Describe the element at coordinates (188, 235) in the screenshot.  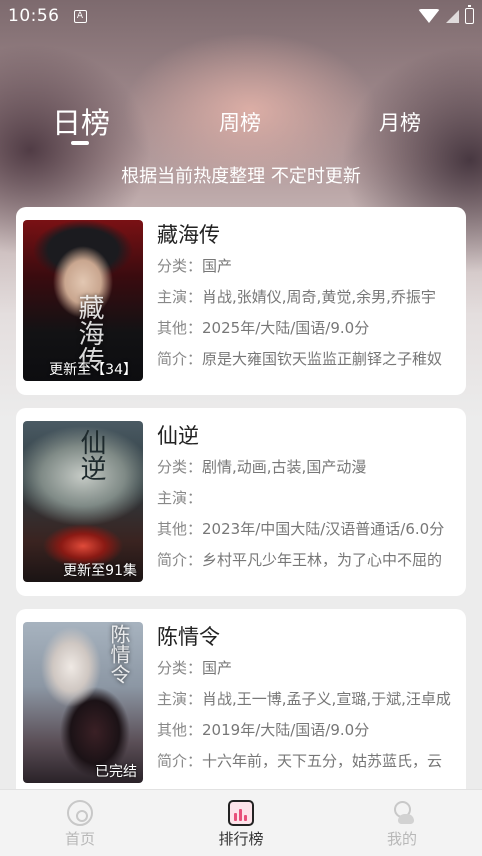
I see `item-title: 藏海传` at that location.